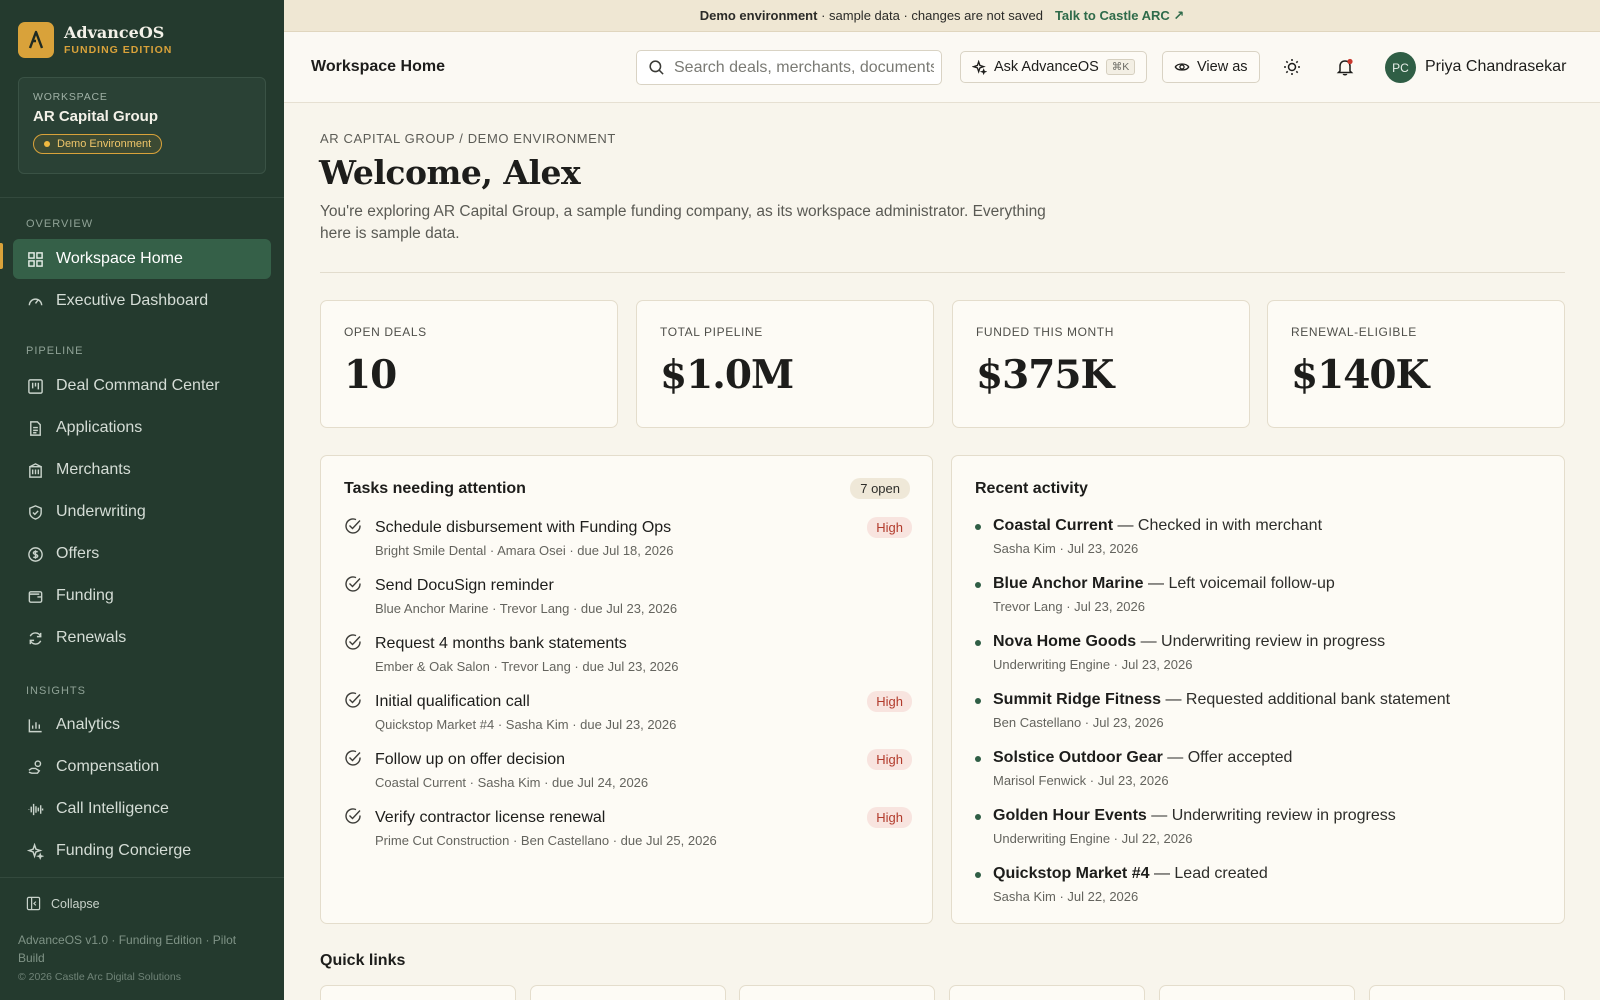  What do you see at coordinates (93, 469) in the screenshot?
I see `sidebar-item-label: Merchants` at bounding box center [93, 469].